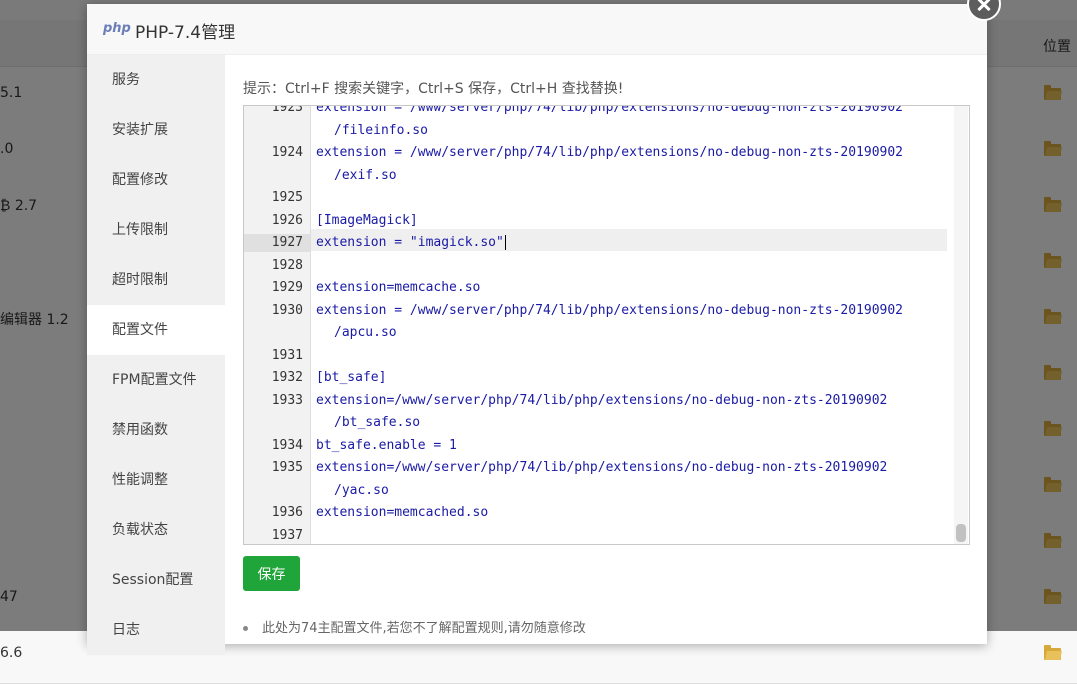 This screenshot has height=684, width=1077. Describe the element at coordinates (287, 152) in the screenshot. I see `line-number: 1924` at that location.